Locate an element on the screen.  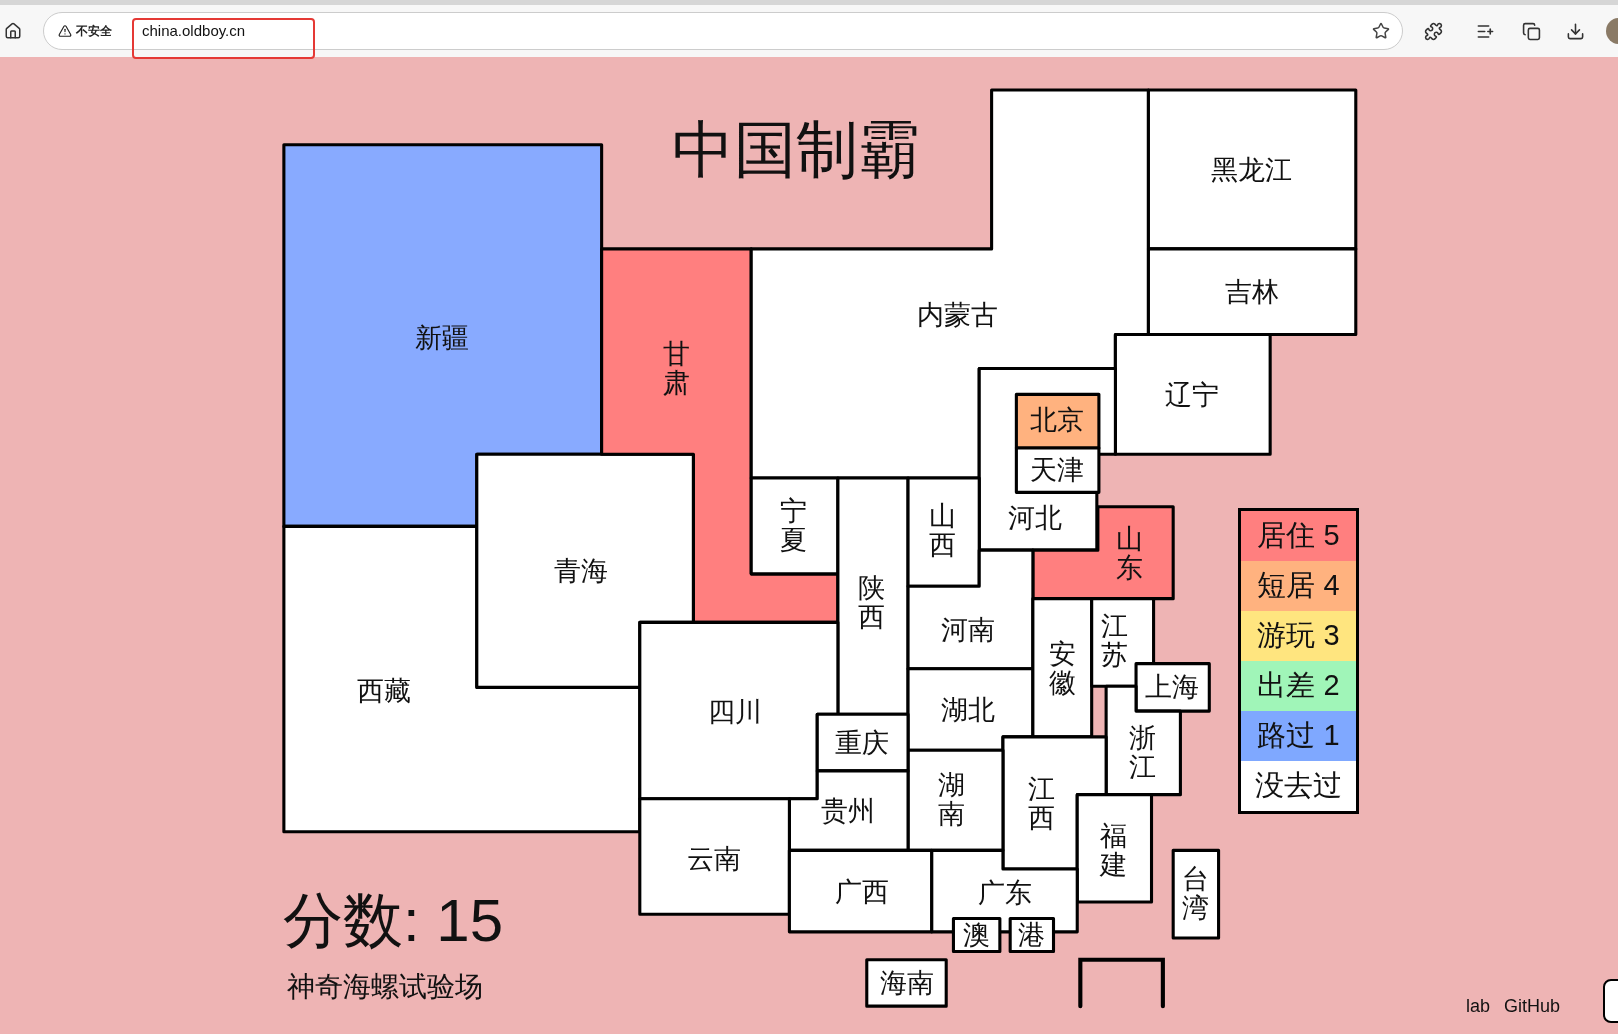
star-icon is located at coordinates (1381, 31).